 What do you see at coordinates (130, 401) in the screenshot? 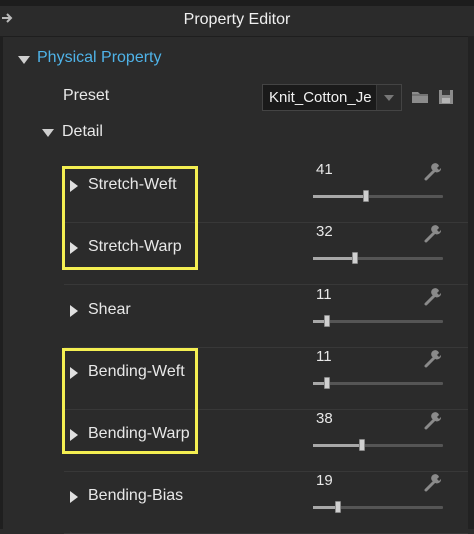
I see `highlight-box-bending` at bounding box center [130, 401].